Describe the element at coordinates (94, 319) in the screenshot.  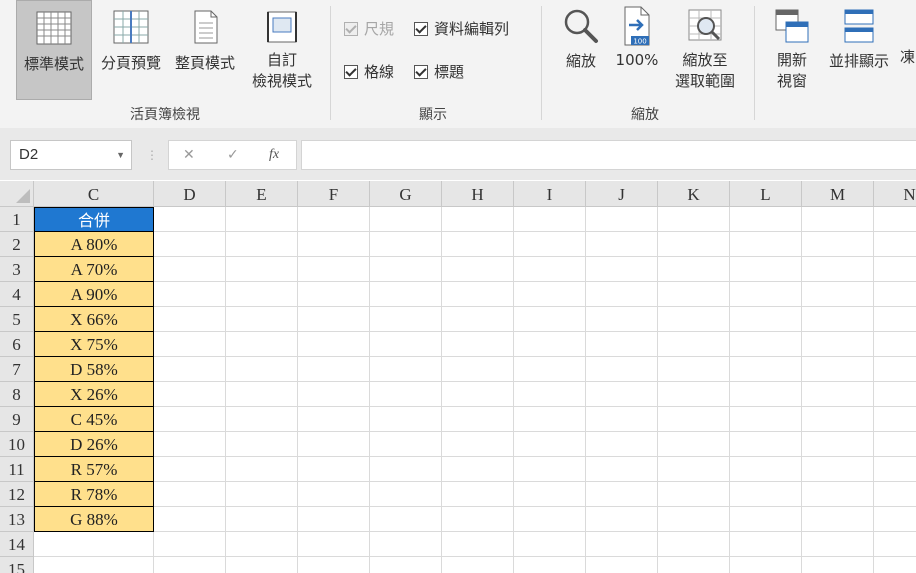
I see `cell-c5: X 66%` at that location.